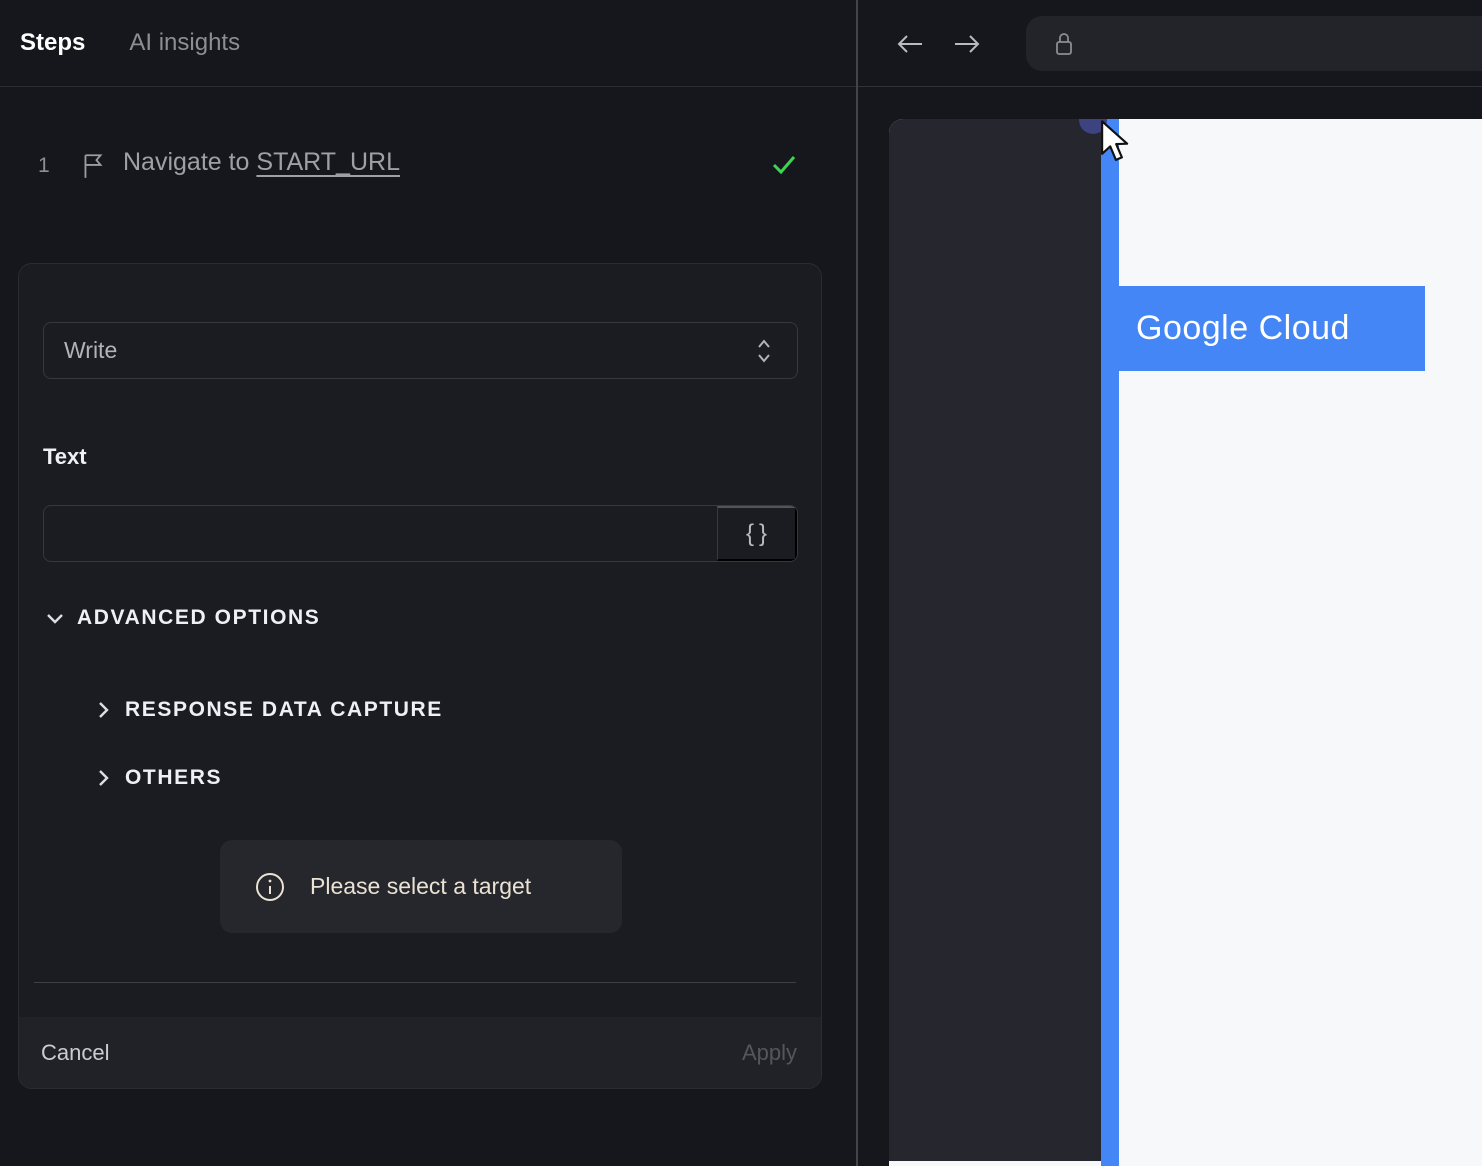 The height and width of the screenshot is (1166, 1482). What do you see at coordinates (995, 640) in the screenshot?
I see `page-hero-dark-section` at bounding box center [995, 640].